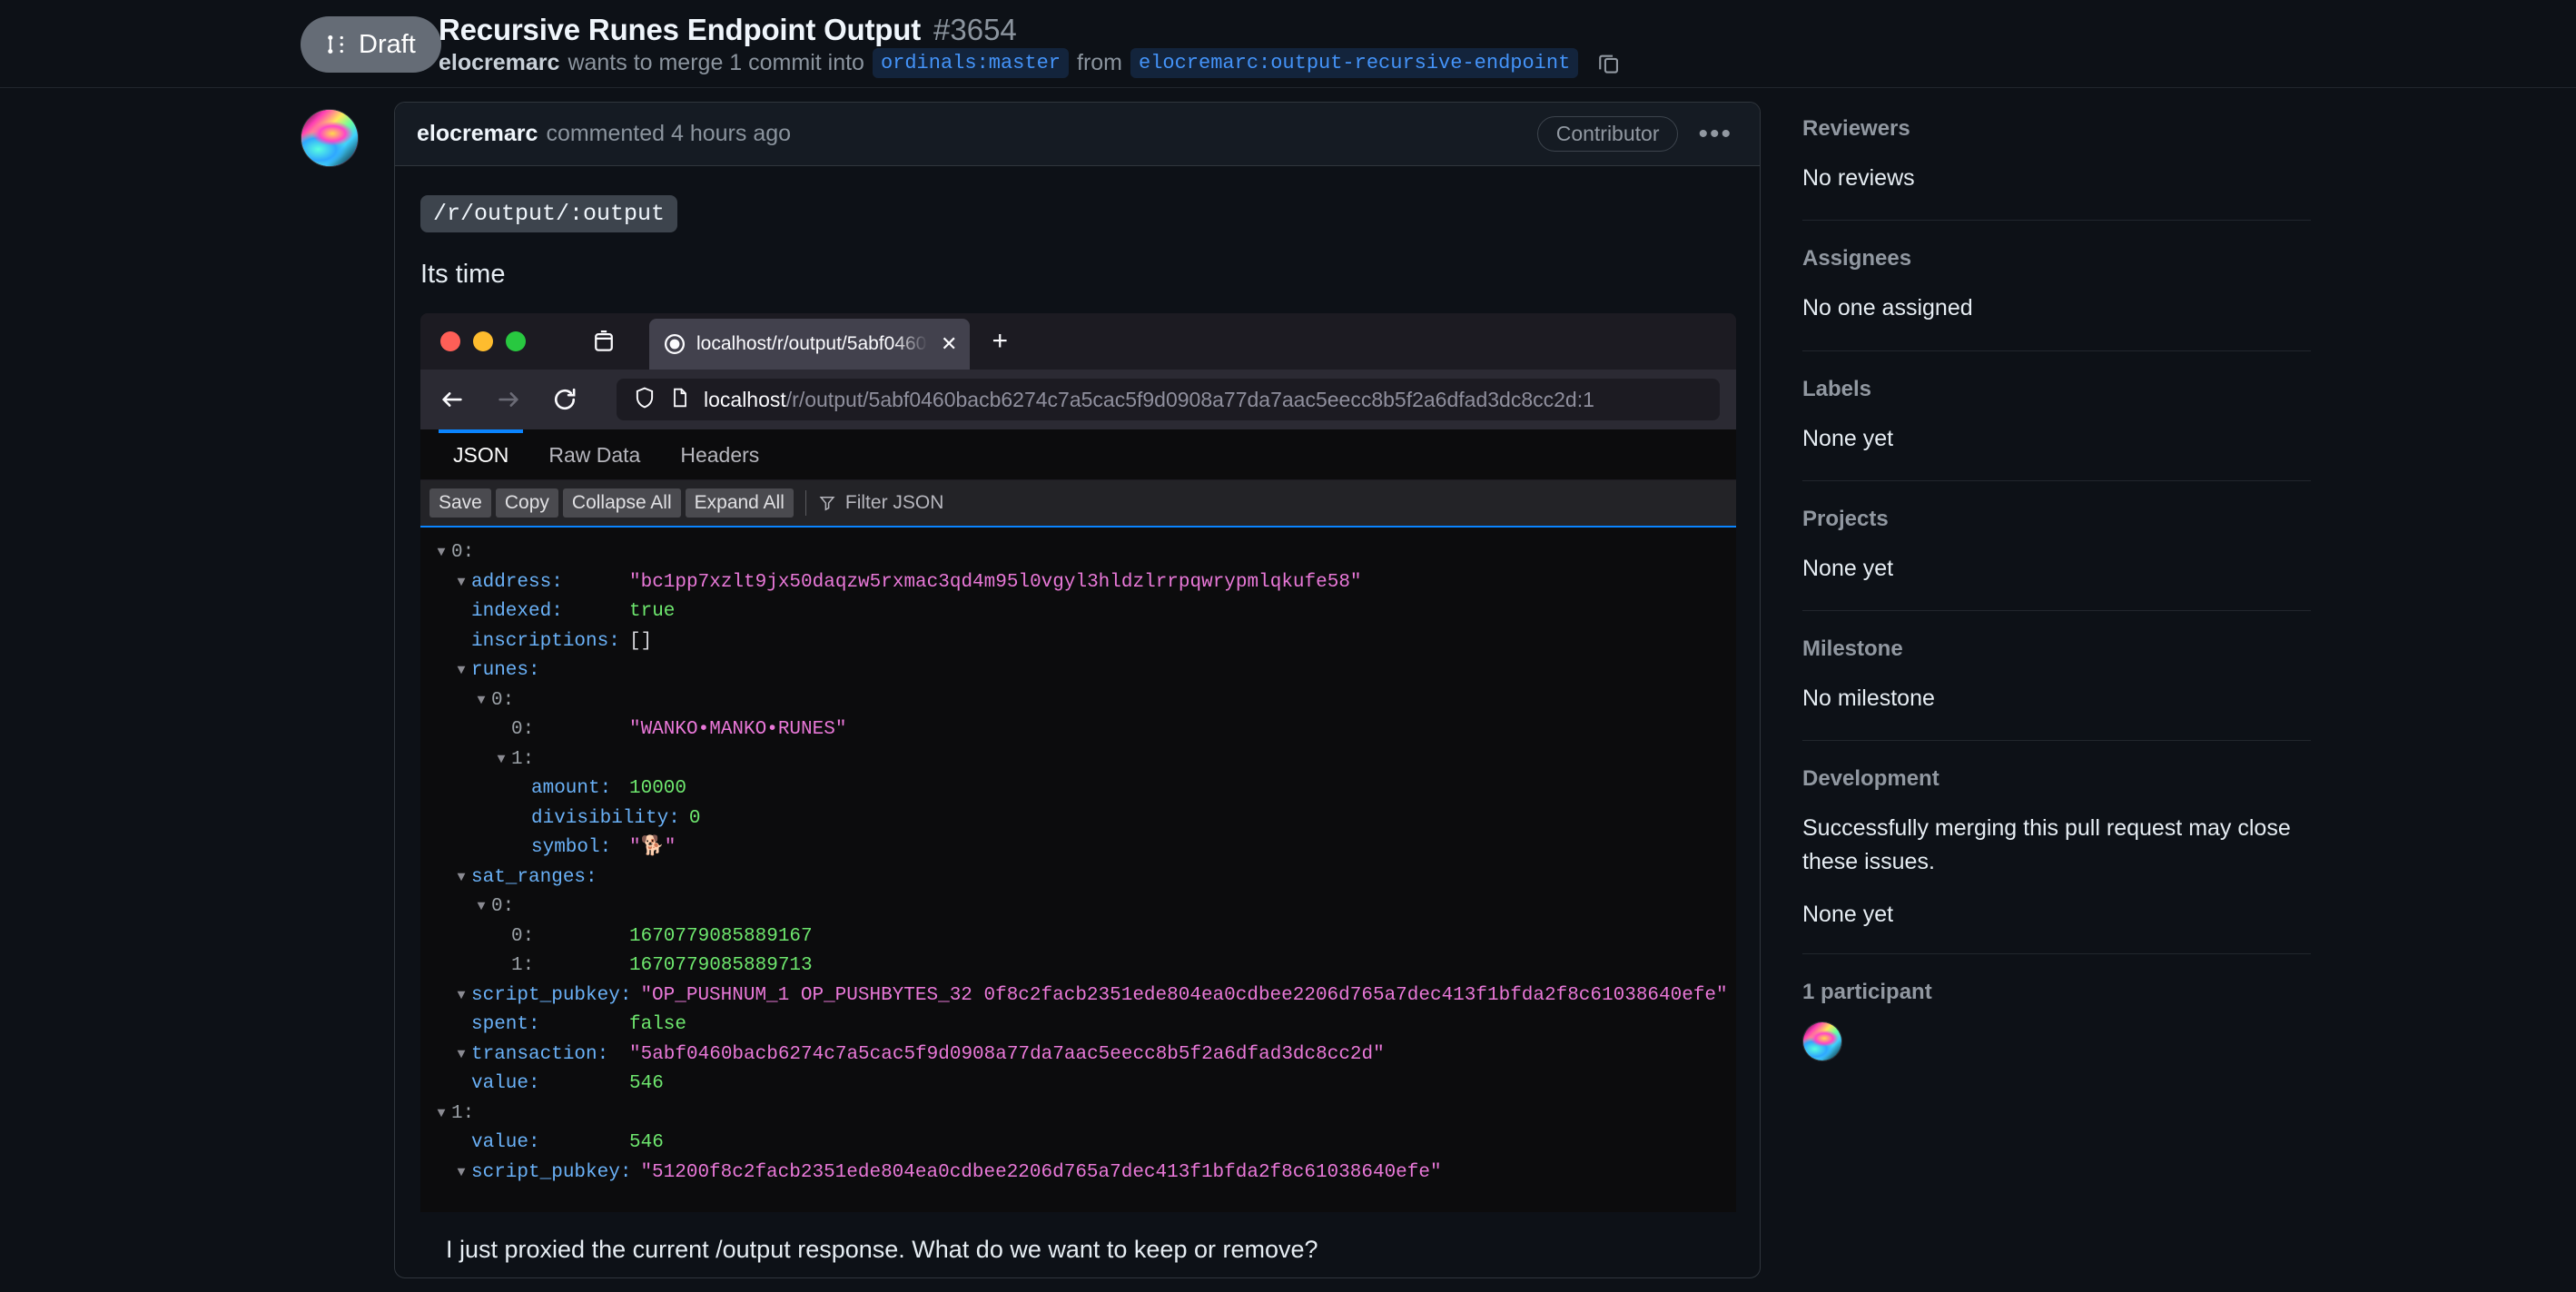 This screenshot has width=2576, height=1292. I want to click on draft-label: Draft, so click(387, 44).